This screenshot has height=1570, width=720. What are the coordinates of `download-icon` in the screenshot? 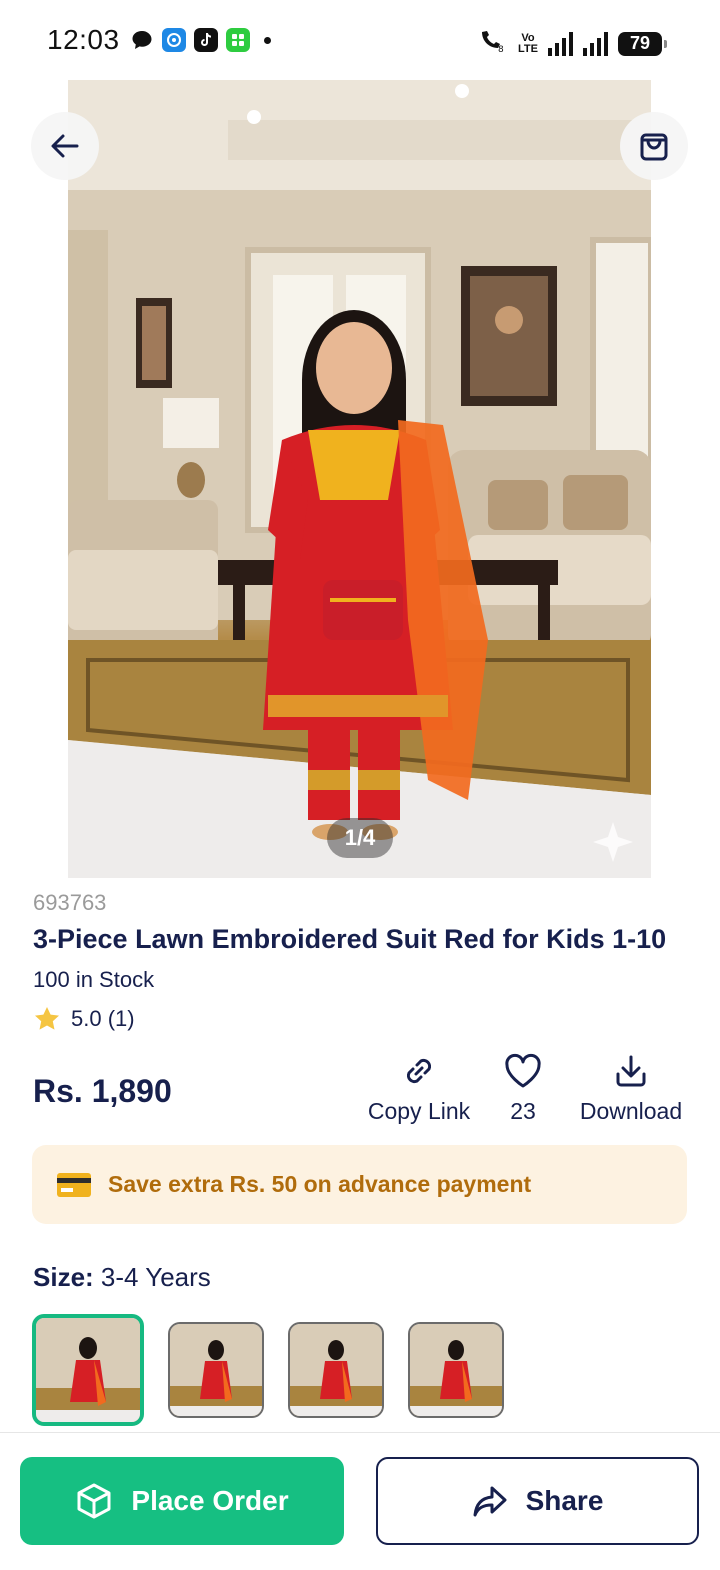 It's located at (631, 1071).